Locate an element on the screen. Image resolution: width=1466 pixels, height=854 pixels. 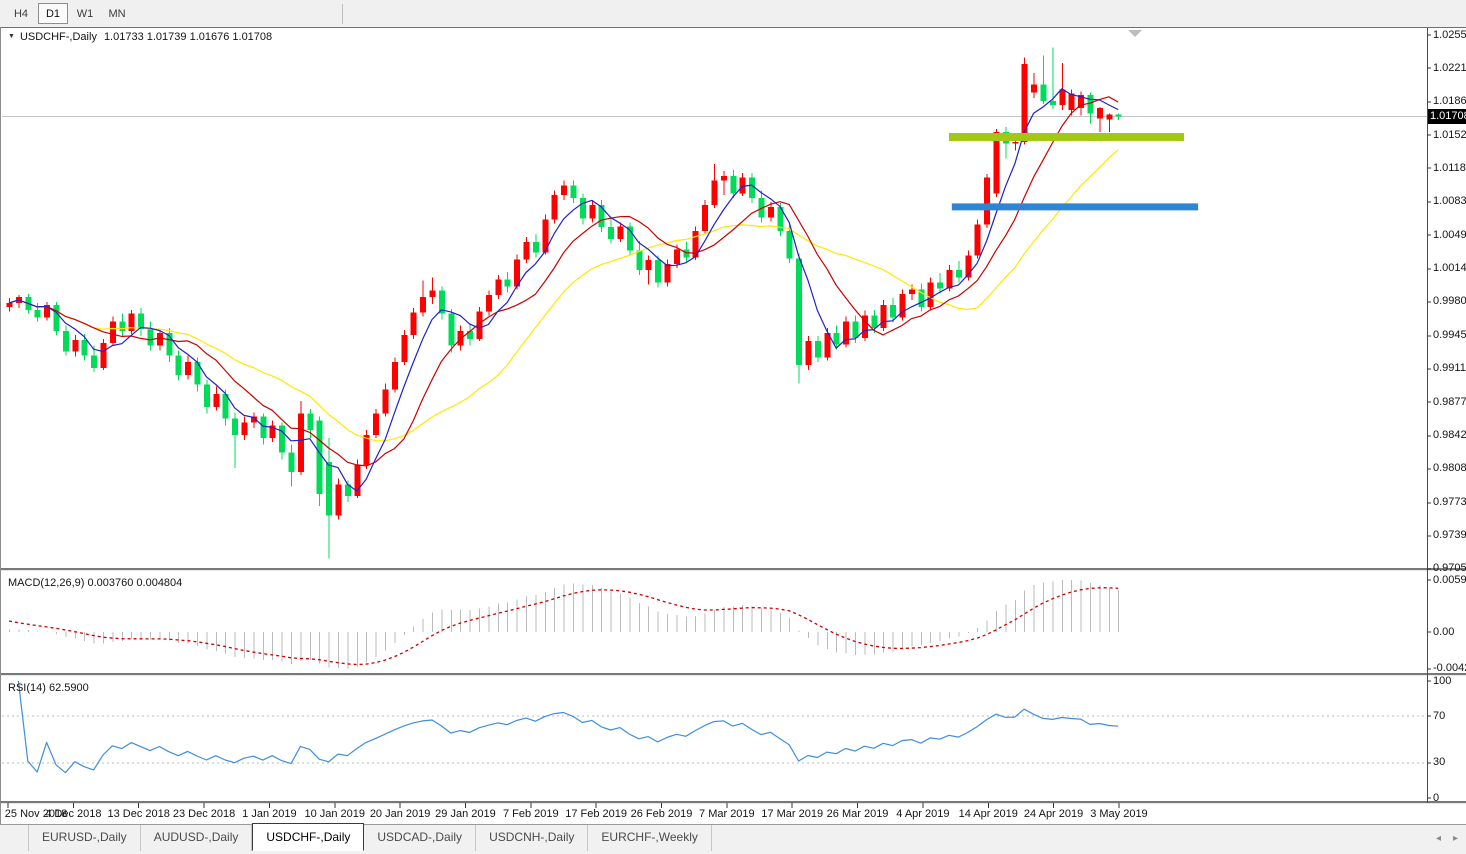
current-price-badge: 1.01708 is located at coordinates (1447, 116).